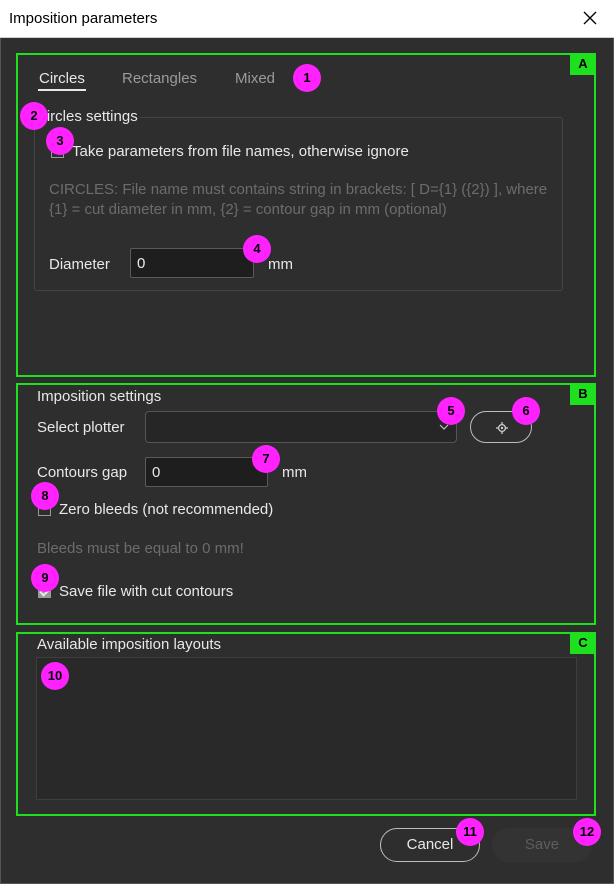 This screenshot has height=884, width=614. Describe the element at coordinates (62, 78) in the screenshot. I see `tab-circles: Circles` at that location.